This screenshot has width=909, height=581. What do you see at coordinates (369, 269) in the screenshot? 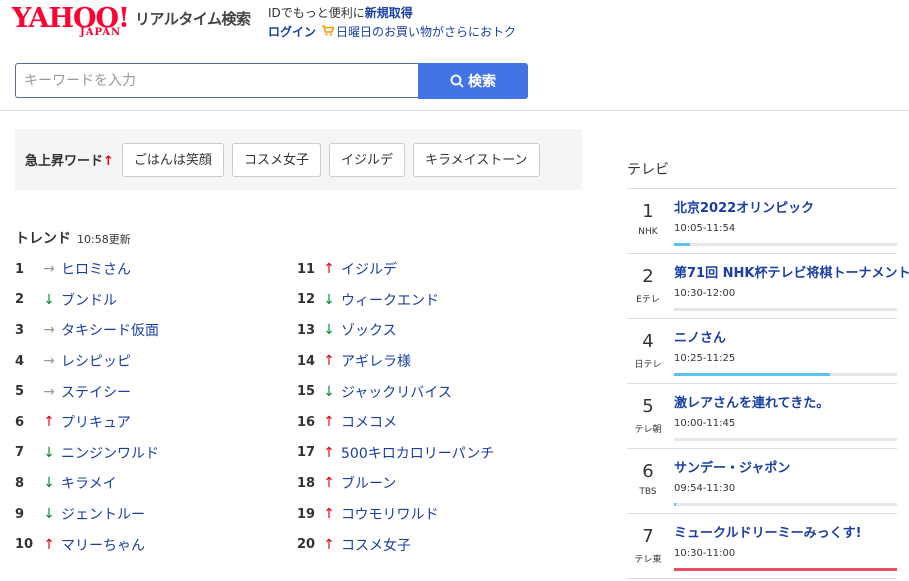
I see `trend-word-link: イジルデ` at bounding box center [369, 269].